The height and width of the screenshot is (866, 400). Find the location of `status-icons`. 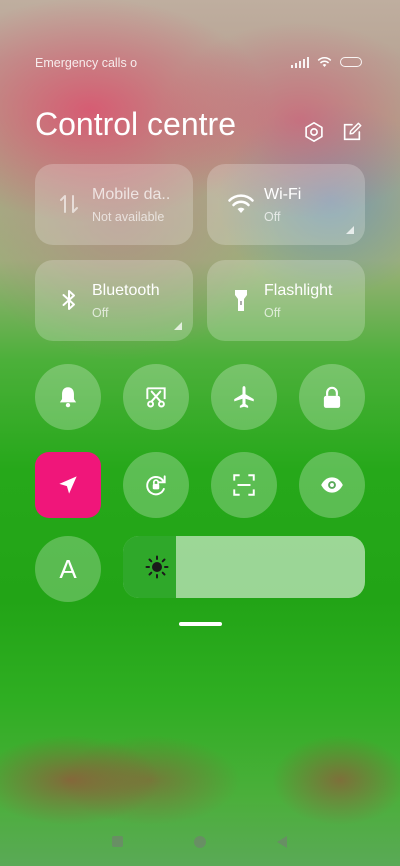

status-icons is located at coordinates (326, 62).